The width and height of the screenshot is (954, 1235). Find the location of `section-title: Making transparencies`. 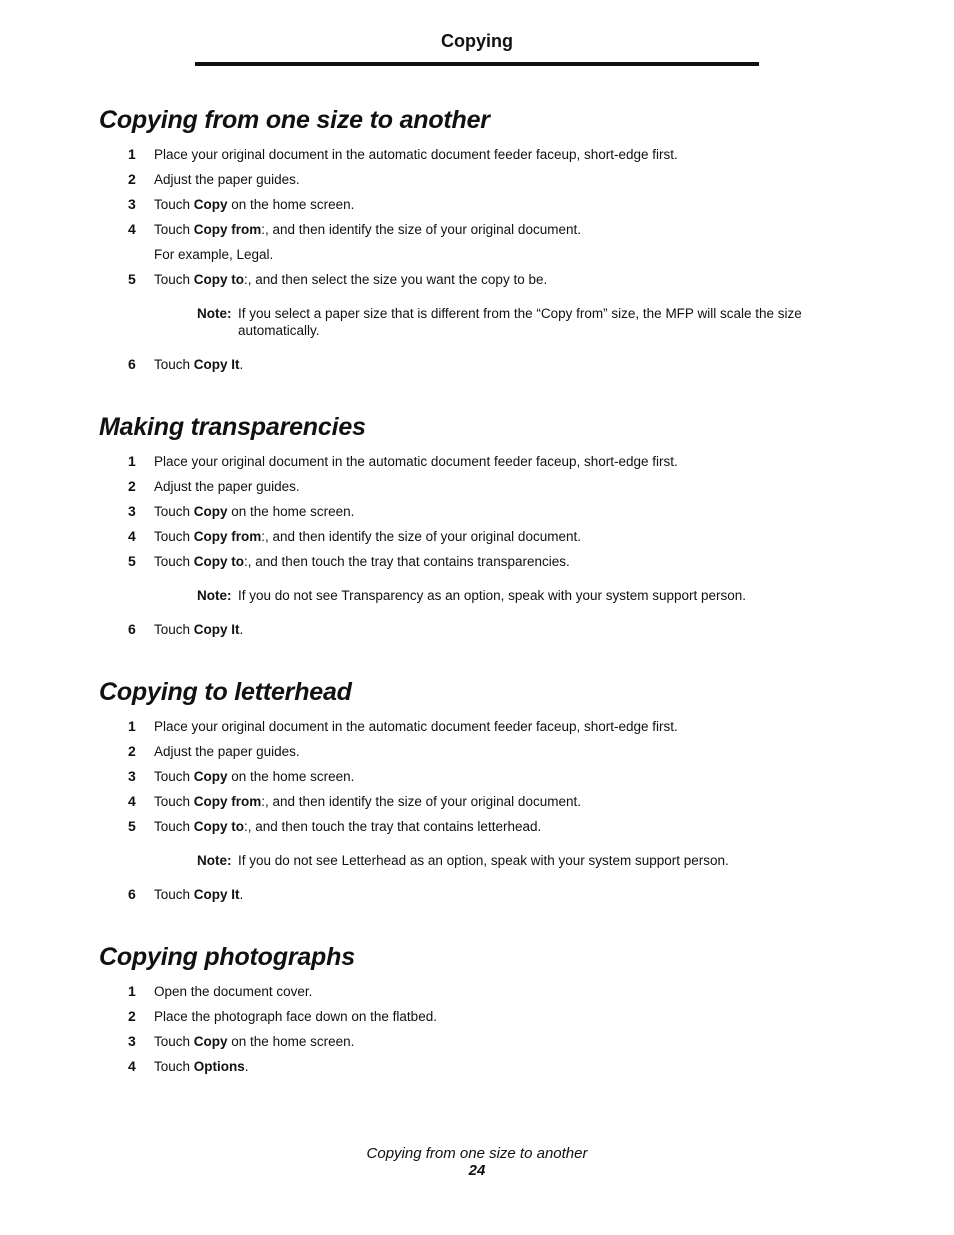

section-title: Making transparencies is located at coordinates (232, 427).